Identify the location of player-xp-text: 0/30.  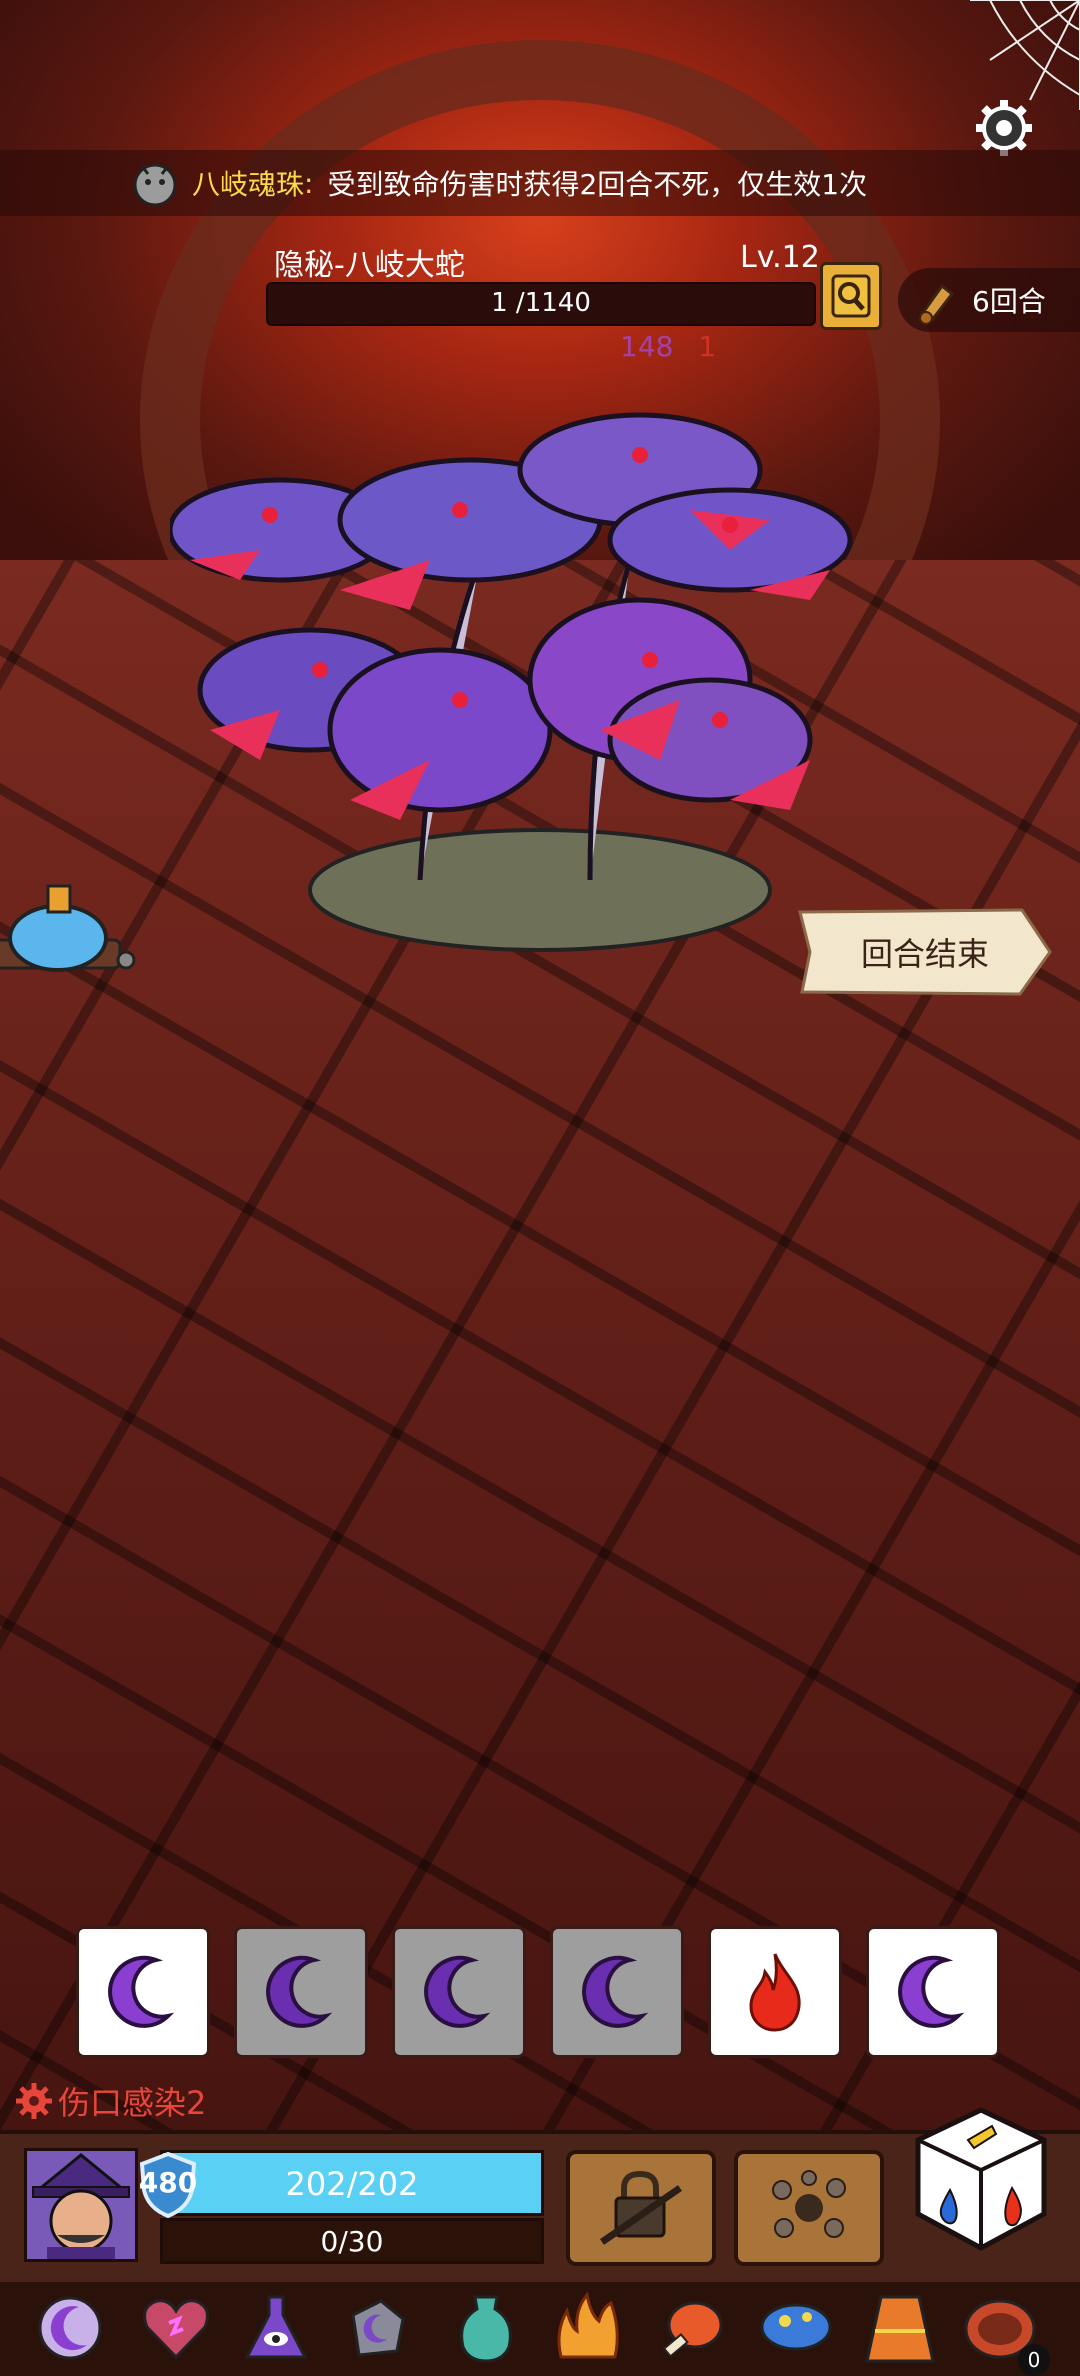
(352, 2241).